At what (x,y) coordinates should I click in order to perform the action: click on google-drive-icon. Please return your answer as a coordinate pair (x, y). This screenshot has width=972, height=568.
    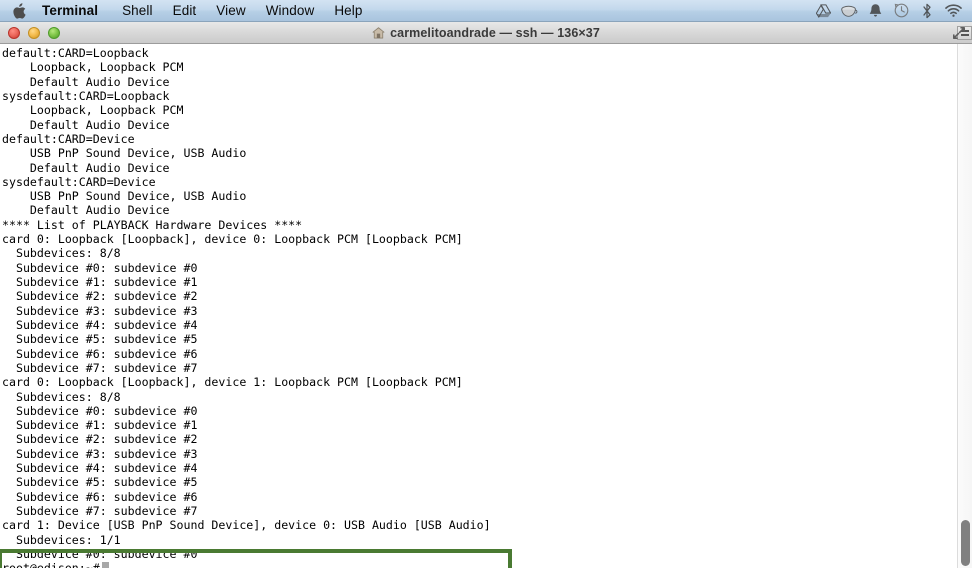
    Looking at the image, I should click on (823, 11).